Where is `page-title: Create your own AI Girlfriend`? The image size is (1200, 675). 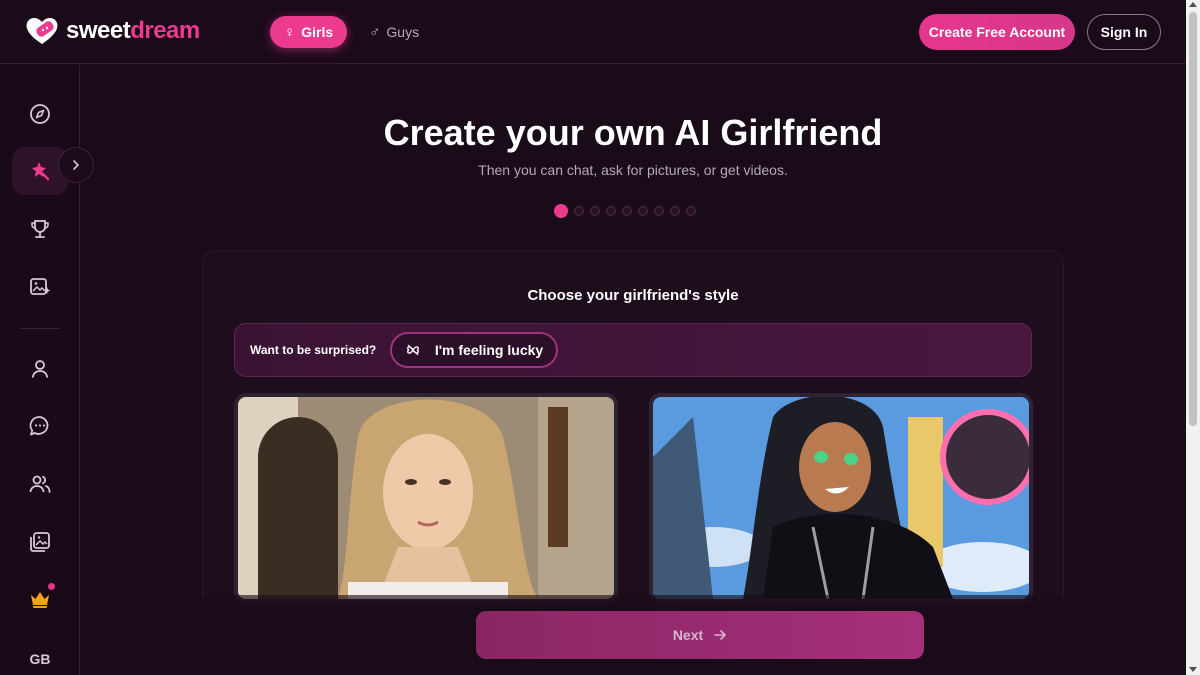
page-title: Create your own AI Girlfriend is located at coordinates (633, 132).